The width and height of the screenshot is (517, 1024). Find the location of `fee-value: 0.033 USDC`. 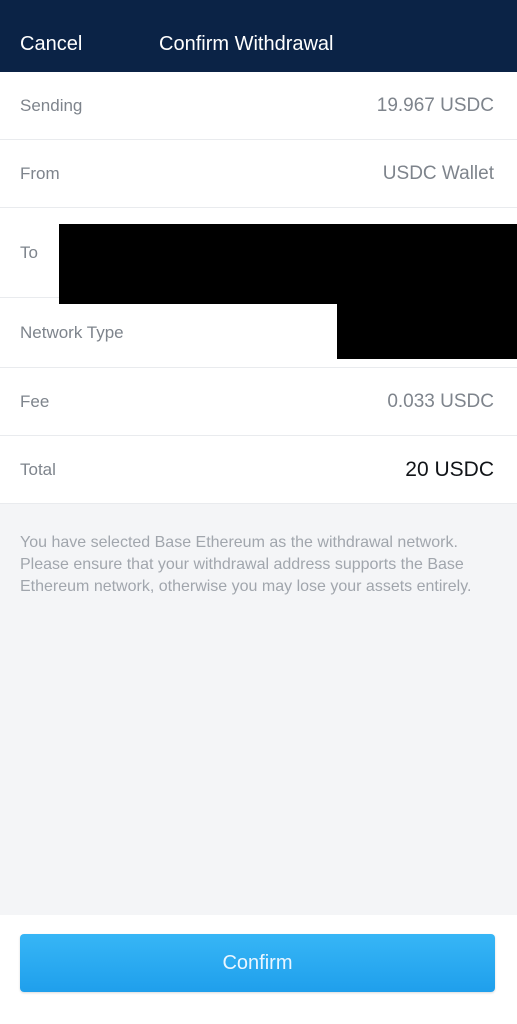

fee-value: 0.033 USDC is located at coordinates (440, 401).